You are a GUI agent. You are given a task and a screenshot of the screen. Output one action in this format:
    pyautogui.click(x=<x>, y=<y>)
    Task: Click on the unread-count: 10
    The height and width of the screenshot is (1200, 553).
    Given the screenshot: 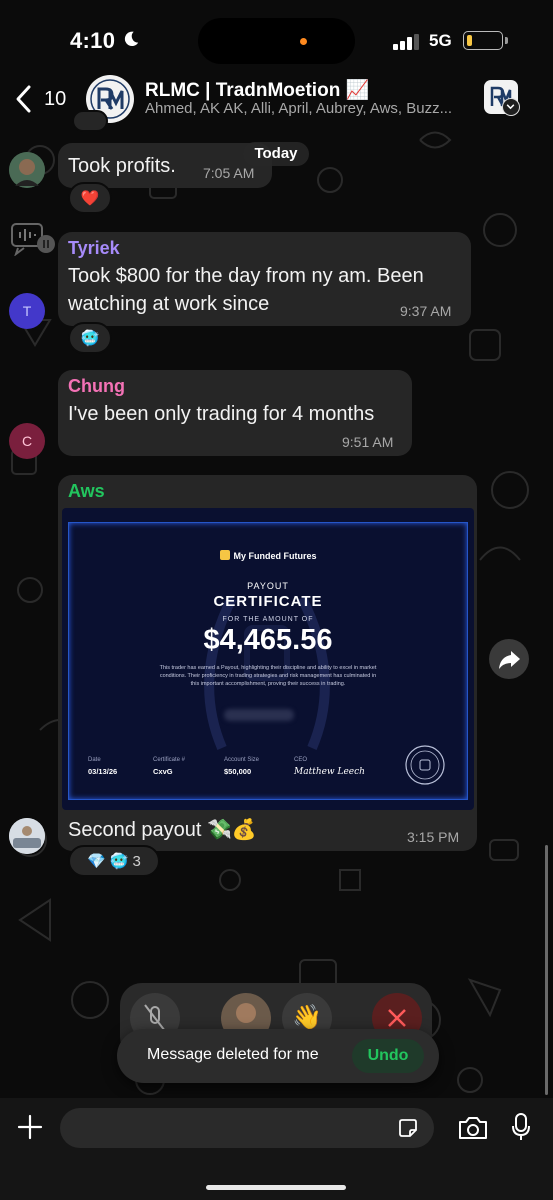 What is the action you would take?
    pyautogui.click(x=55, y=99)
    